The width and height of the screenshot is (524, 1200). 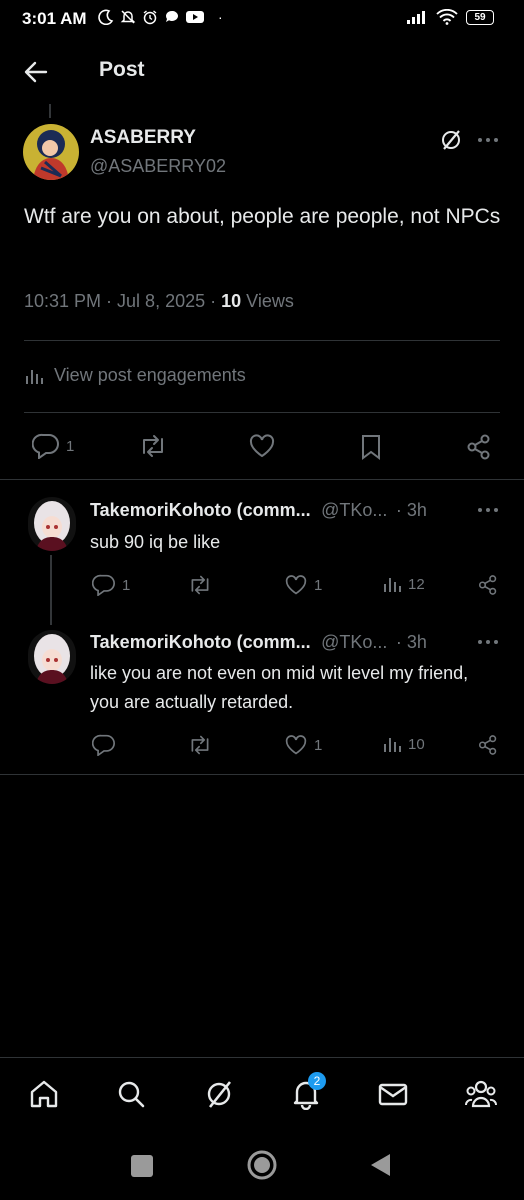 I want to click on thread-line-top, so click(x=50, y=111).